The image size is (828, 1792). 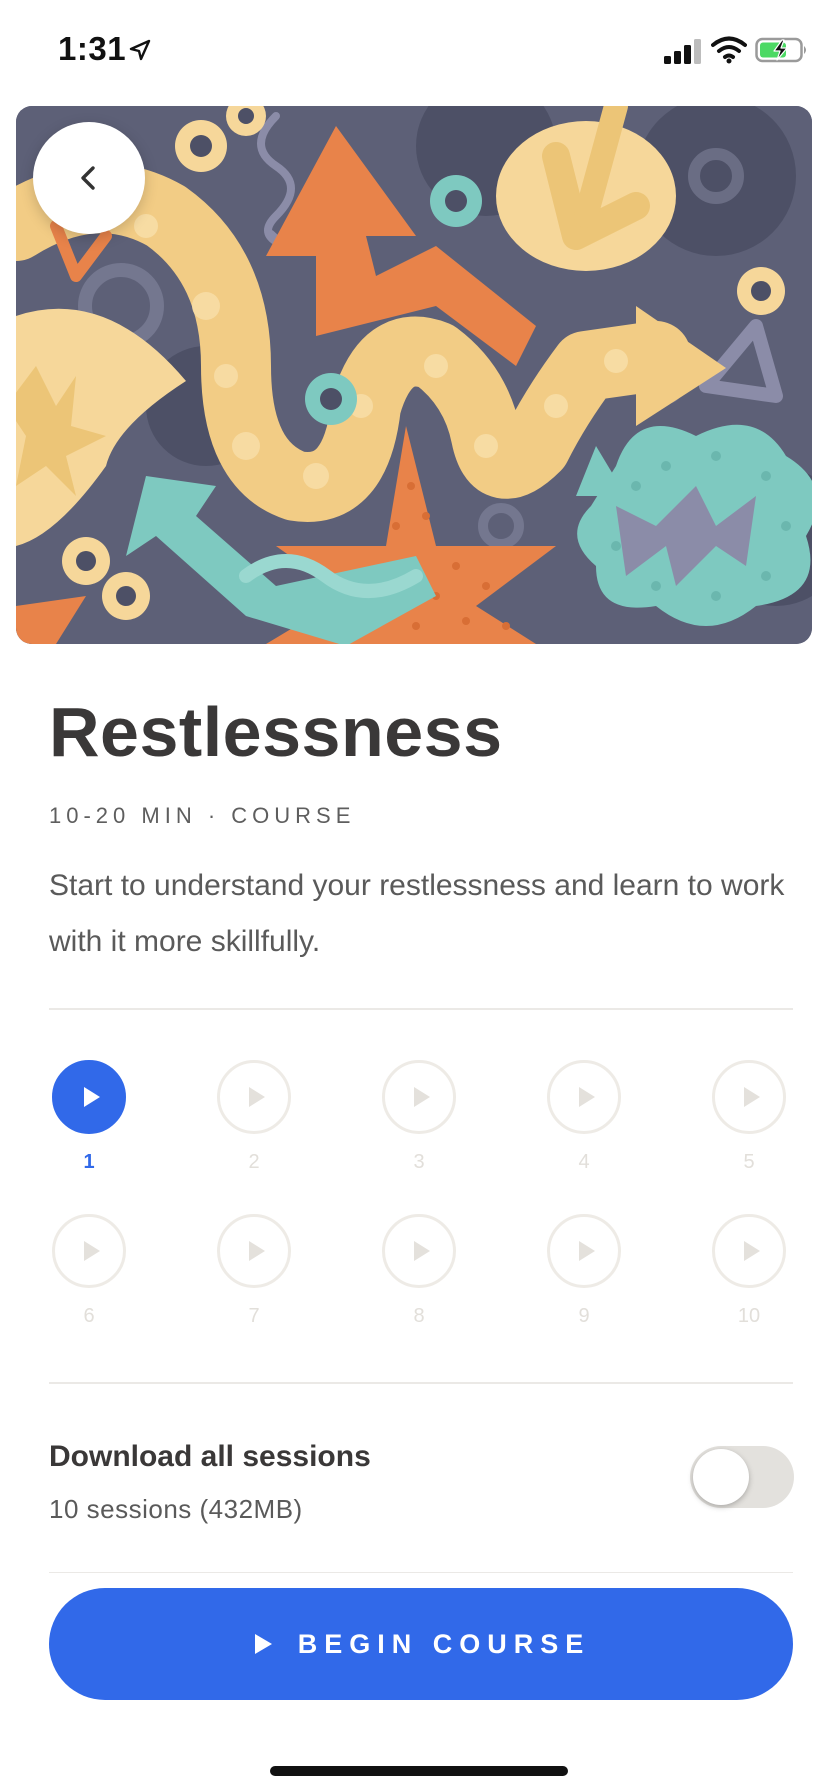 What do you see at coordinates (780, 50) in the screenshot?
I see `battery-charging-icon` at bounding box center [780, 50].